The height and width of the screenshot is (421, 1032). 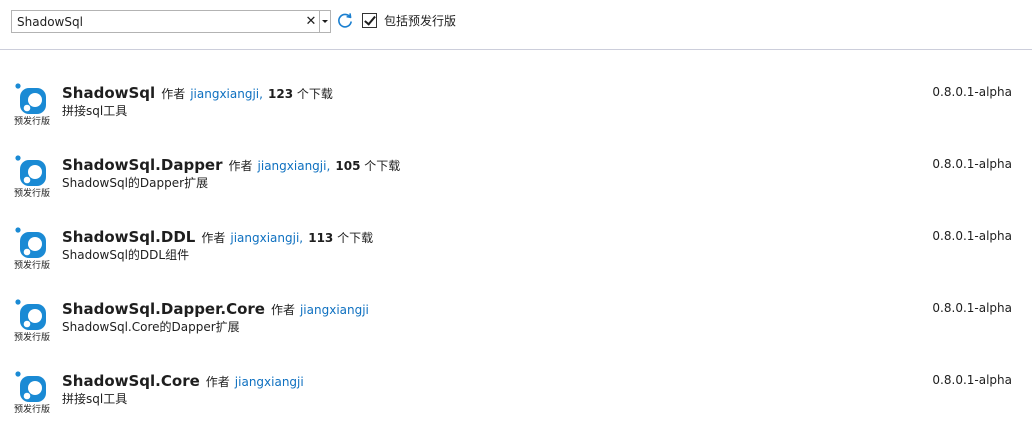 I want to click on package-name: ShadowSql, so click(x=109, y=93).